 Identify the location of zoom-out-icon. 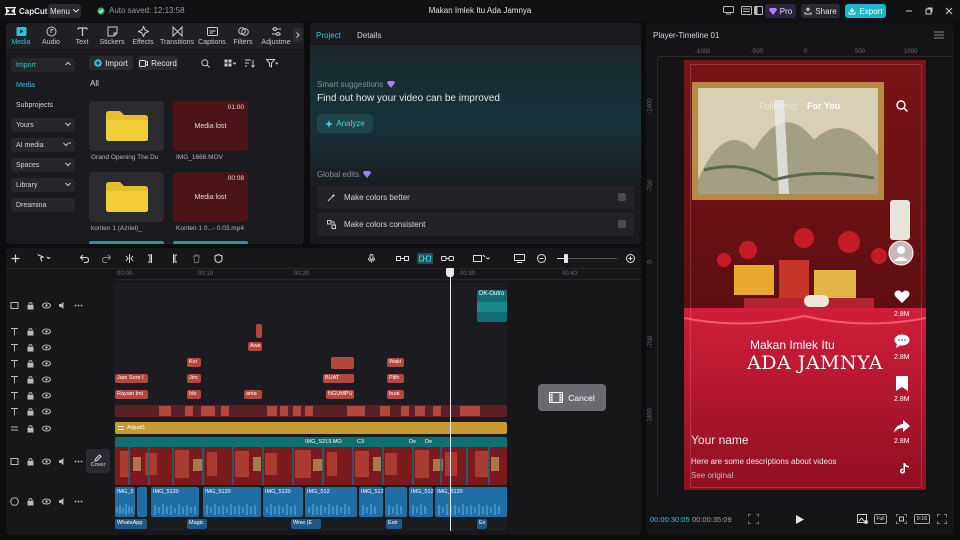
(541, 258).